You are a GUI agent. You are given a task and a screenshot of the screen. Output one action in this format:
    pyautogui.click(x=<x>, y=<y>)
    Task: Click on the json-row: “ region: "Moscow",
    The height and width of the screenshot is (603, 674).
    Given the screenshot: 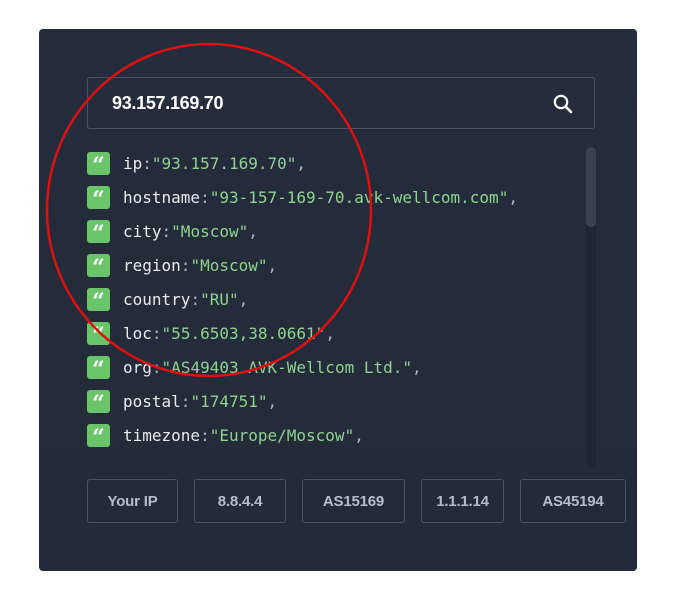 What is the action you would take?
    pyautogui.click(x=182, y=266)
    